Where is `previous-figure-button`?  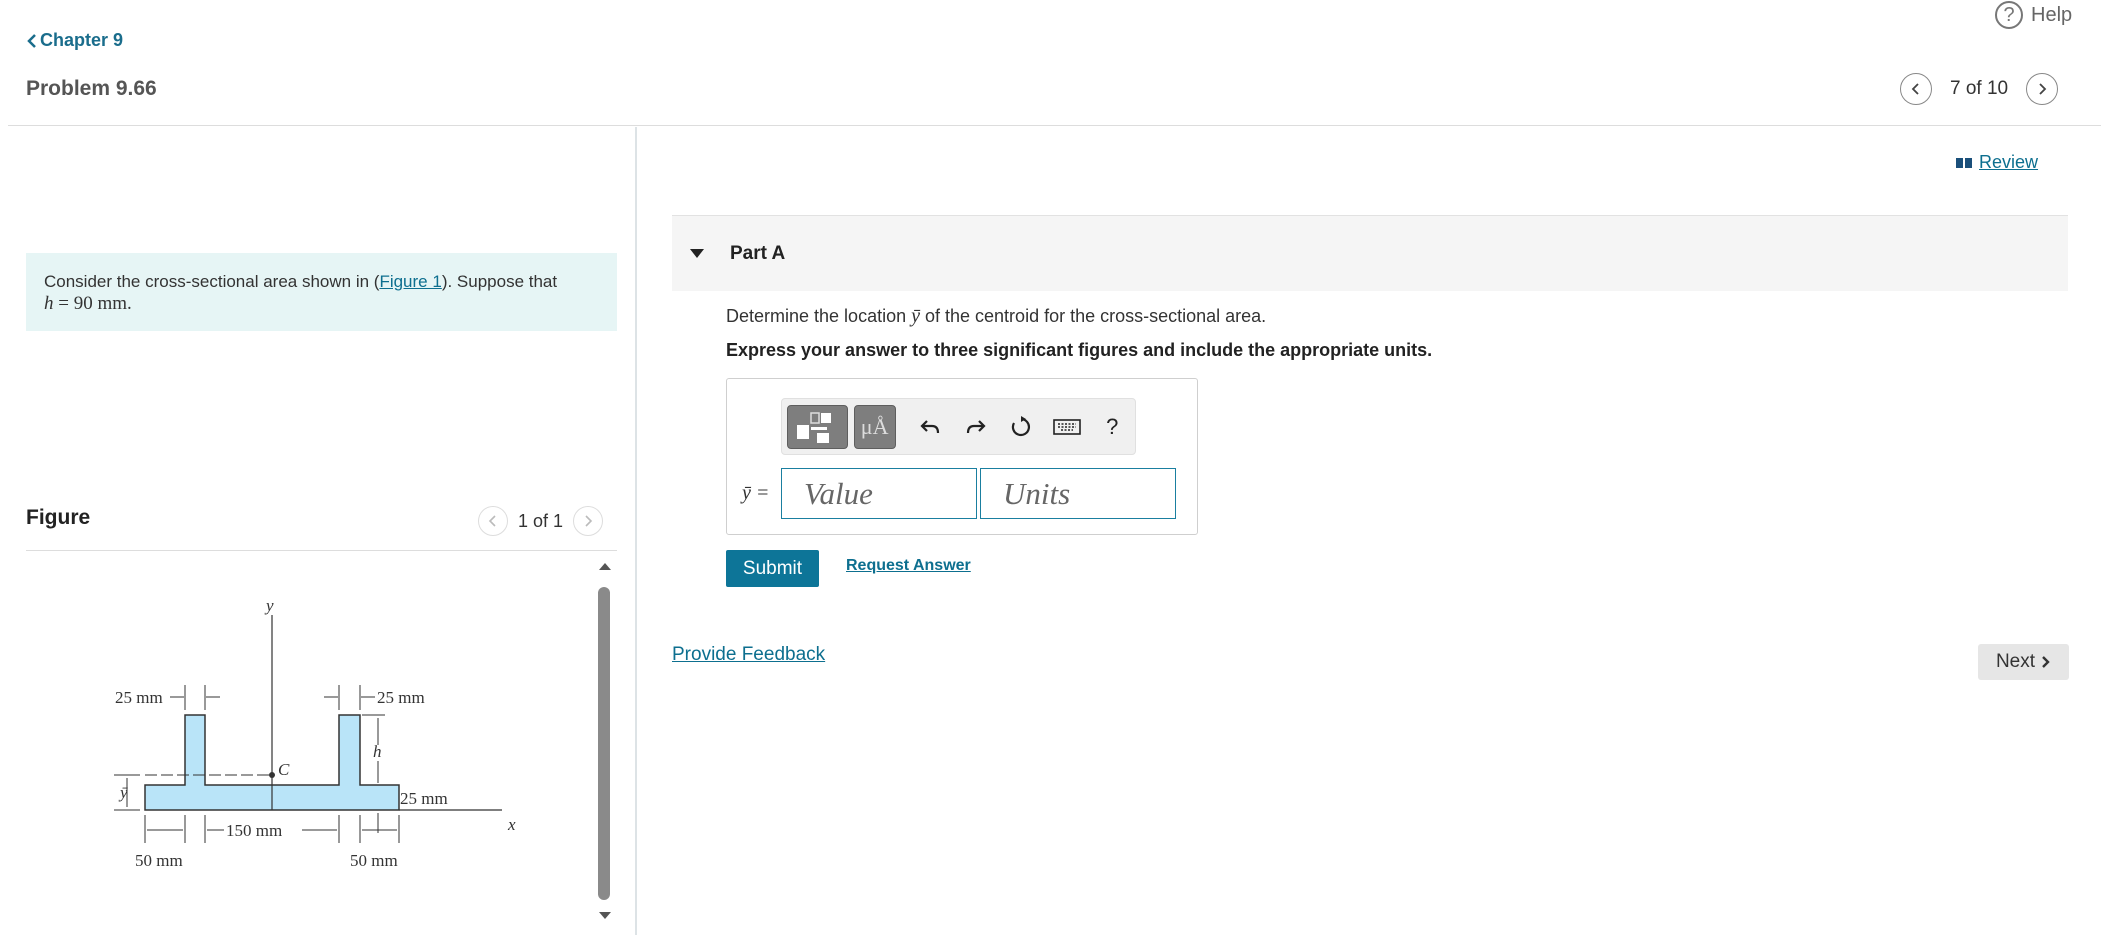 previous-figure-button is located at coordinates (493, 521).